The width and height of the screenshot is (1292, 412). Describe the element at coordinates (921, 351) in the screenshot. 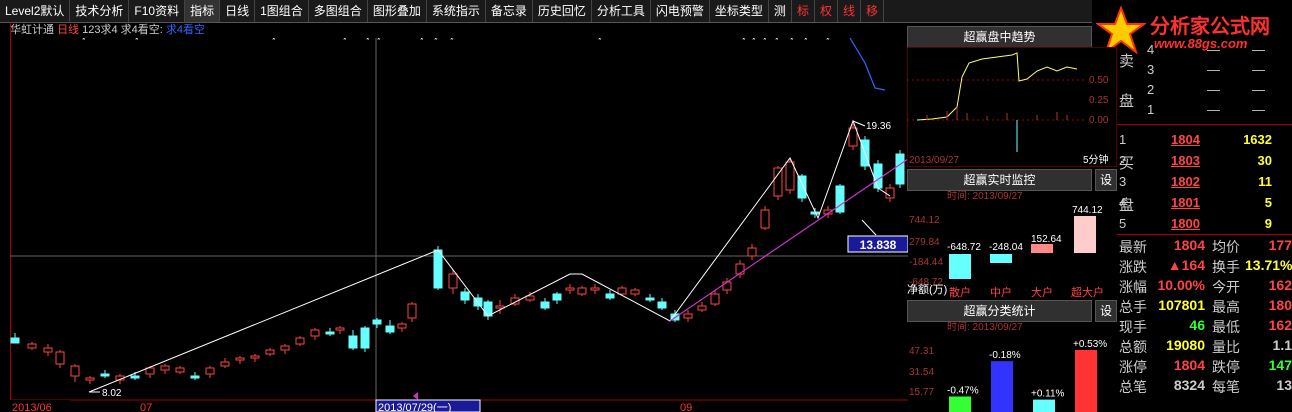

I see `svg-text: 47.31` at that location.